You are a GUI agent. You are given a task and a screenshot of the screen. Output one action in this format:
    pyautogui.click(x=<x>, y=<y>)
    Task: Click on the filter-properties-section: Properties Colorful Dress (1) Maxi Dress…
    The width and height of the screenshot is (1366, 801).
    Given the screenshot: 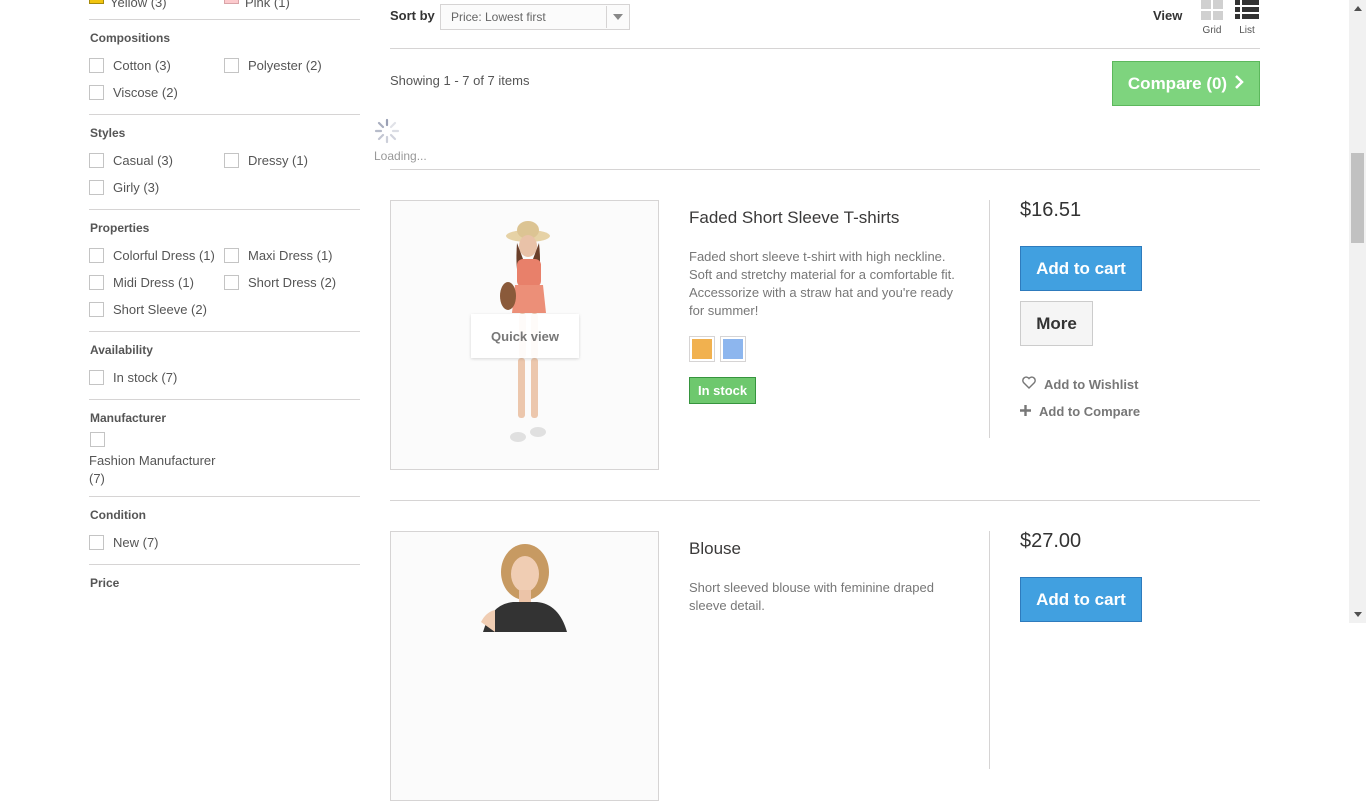 What is the action you would take?
    pyautogui.click(x=224, y=271)
    